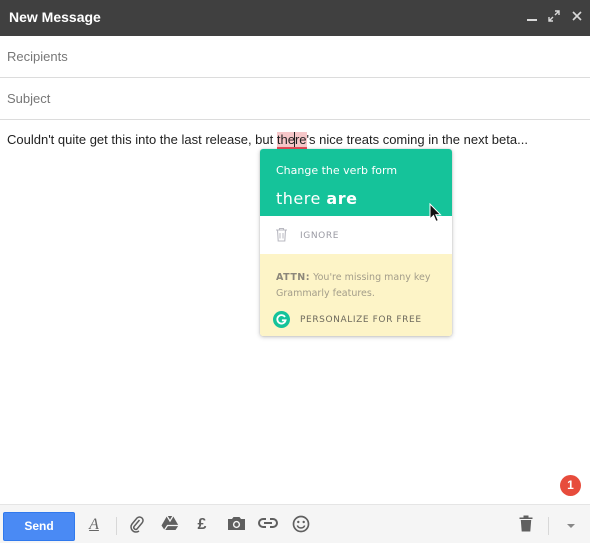 The image size is (590, 543). Describe the element at coordinates (55, 17) in the screenshot. I see `window-title: New Message` at that location.